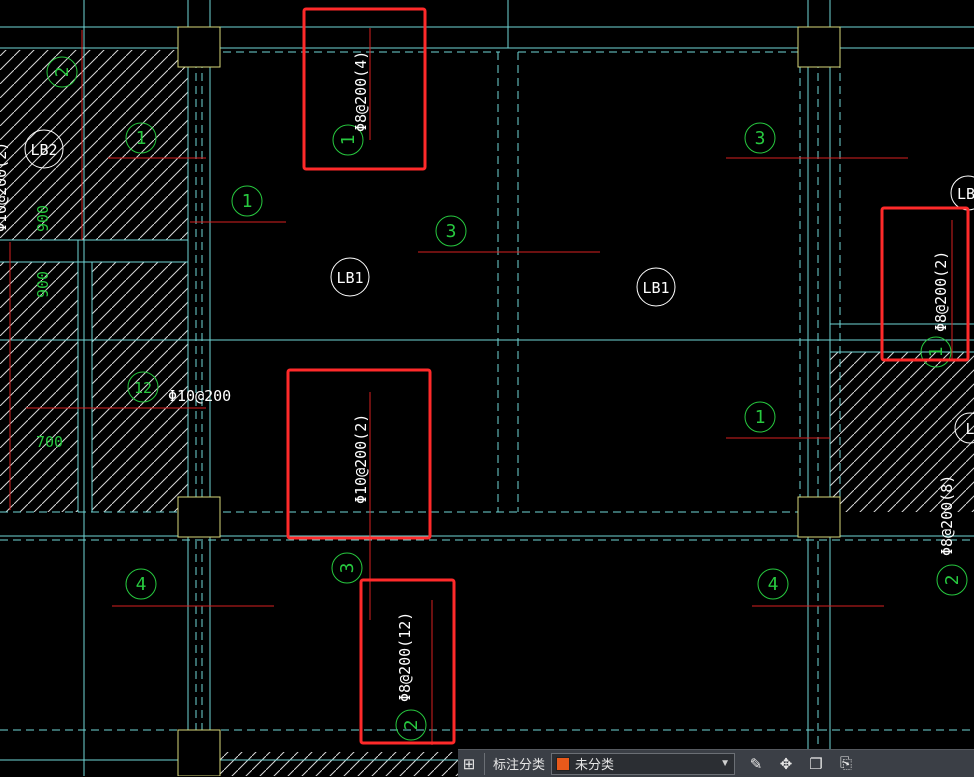 Image resolution: width=974 pixels, height=777 pixels. Describe the element at coordinates (816, 764) in the screenshot. I see `copy-icon: ❐` at that location.